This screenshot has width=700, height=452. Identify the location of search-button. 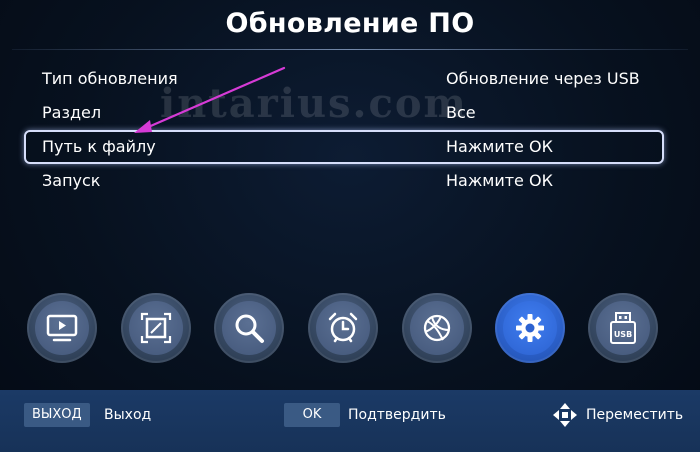
(249, 328).